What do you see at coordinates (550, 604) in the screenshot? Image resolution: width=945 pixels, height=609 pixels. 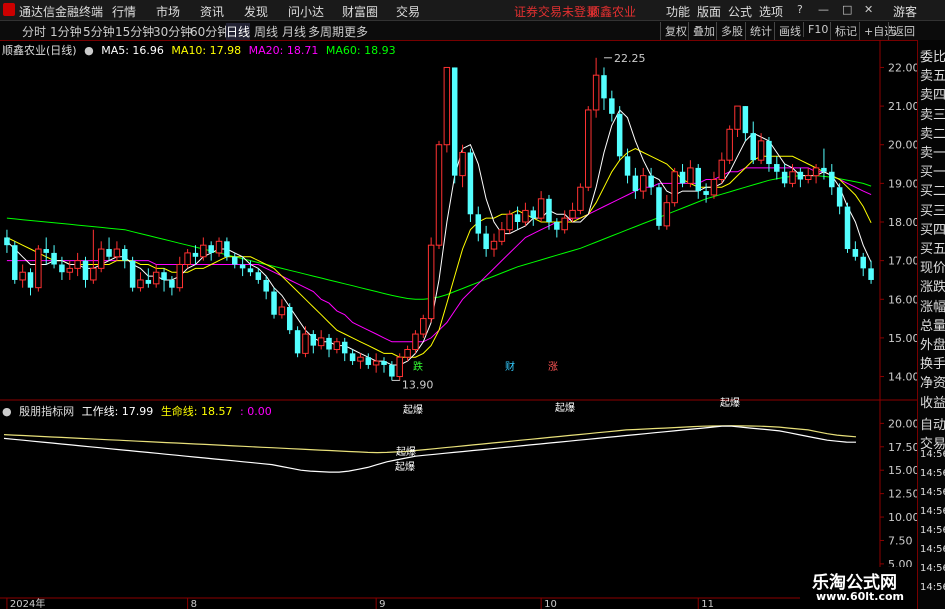 I see `date-tick-label: 10` at bounding box center [550, 604].